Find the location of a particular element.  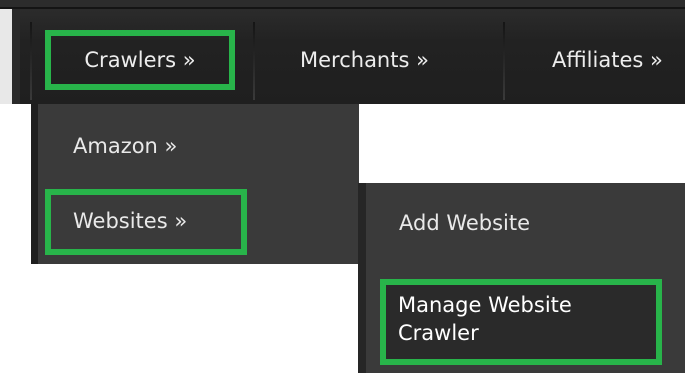

nav-item-affiliates: Affiliates » is located at coordinates (607, 60).